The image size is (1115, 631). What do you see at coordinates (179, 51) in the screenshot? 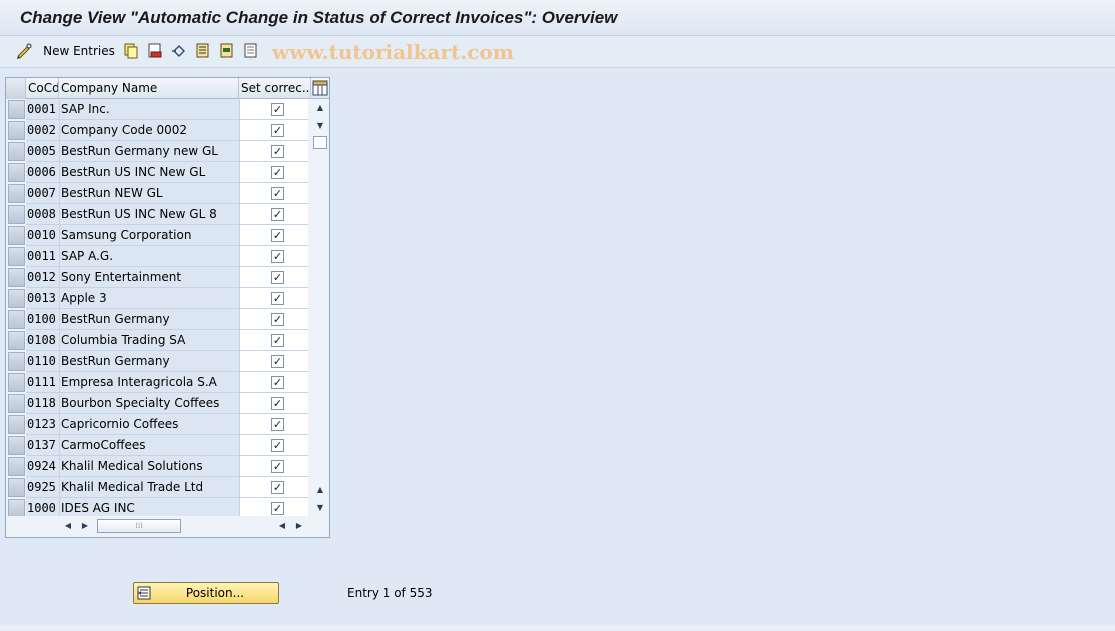
I see `undo-button` at bounding box center [179, 51].